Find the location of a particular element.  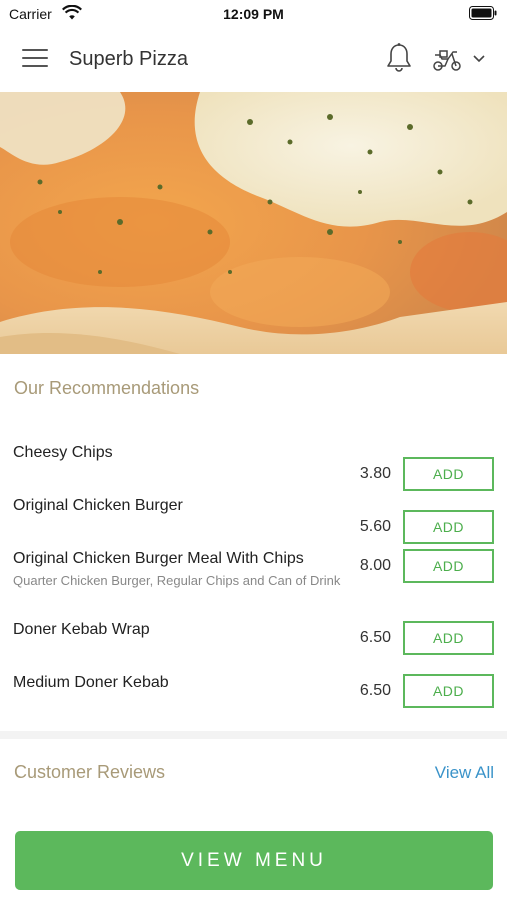

item-name: Original Chicken Burger is located at coordinates (98, 505).